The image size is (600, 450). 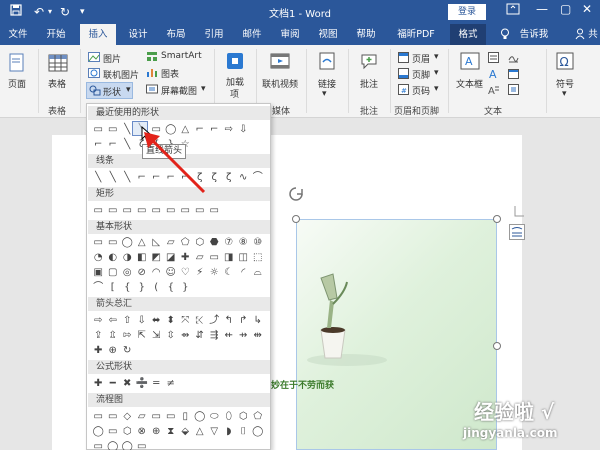 I want to click on flowchart2-shape-7: △, so click(x=200, y=432).